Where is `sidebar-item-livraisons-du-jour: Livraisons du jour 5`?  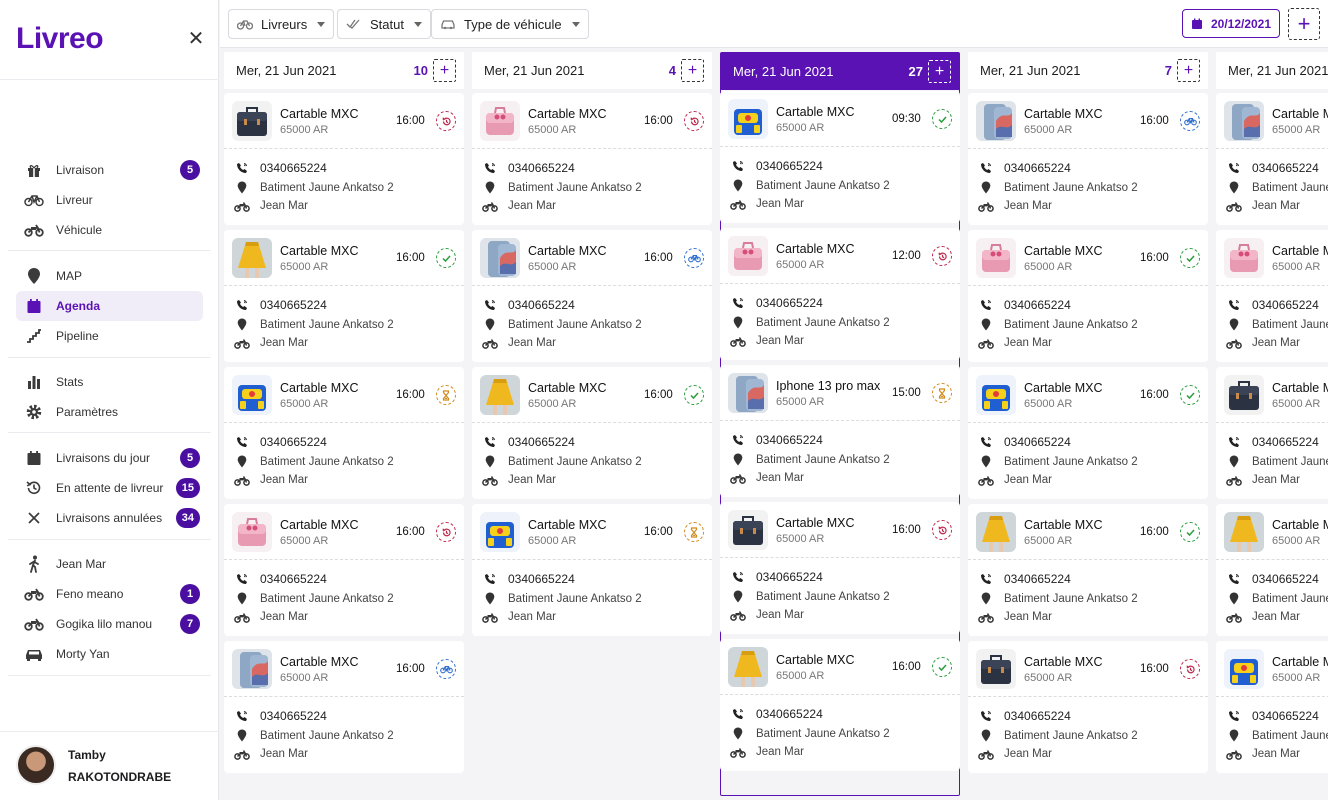
sidebar-item-livraisons-du-jour: Livraisons du jour 5 is located at coordinates (109, 458).